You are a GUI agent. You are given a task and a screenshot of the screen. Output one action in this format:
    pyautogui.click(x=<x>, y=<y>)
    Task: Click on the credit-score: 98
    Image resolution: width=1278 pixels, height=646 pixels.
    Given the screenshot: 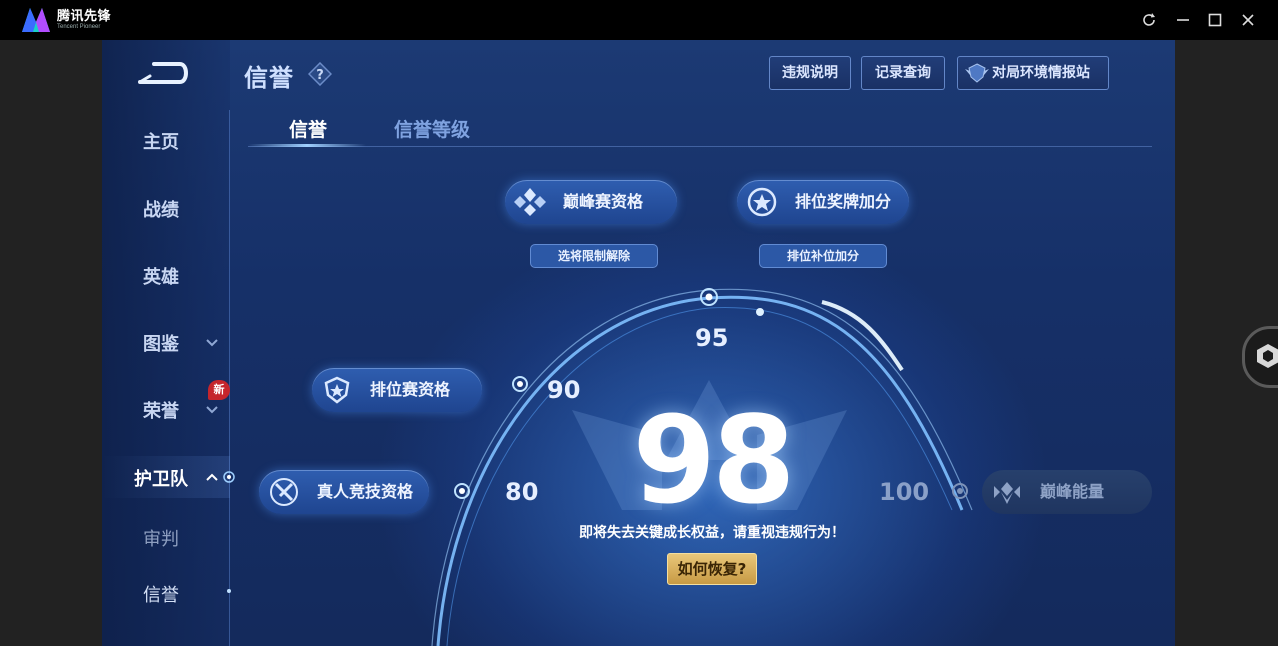 What is the action you would take?
    pyautogui.click(x=714, y=461)
    